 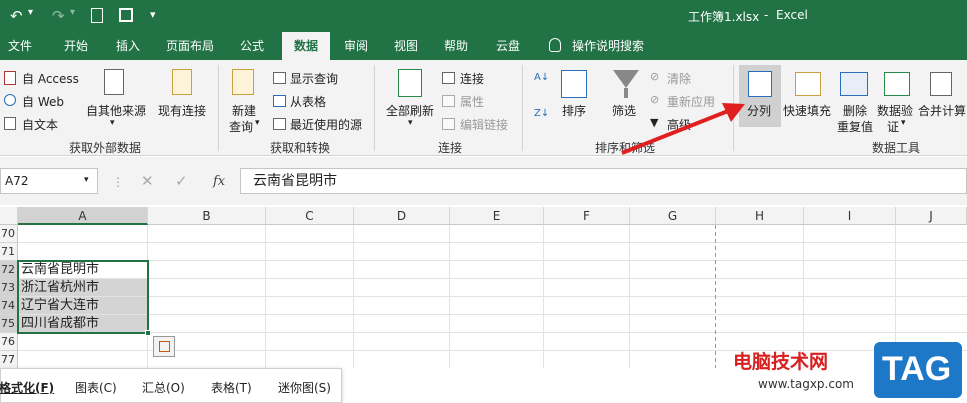 What do you see at coordinates (83, 216) in the screenshot?
I see `column-header: A` at bounding box center [83, 216].